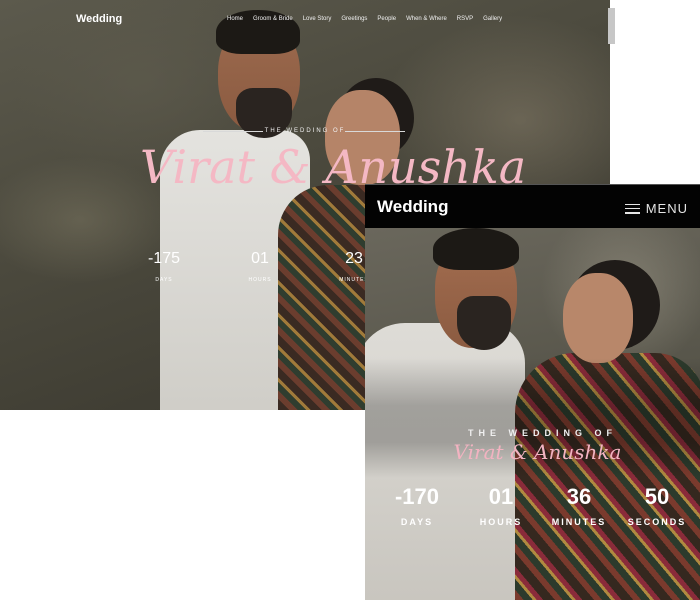  I want to click on mobile-couple-names: Virat & Anushka, so click(537, 452).